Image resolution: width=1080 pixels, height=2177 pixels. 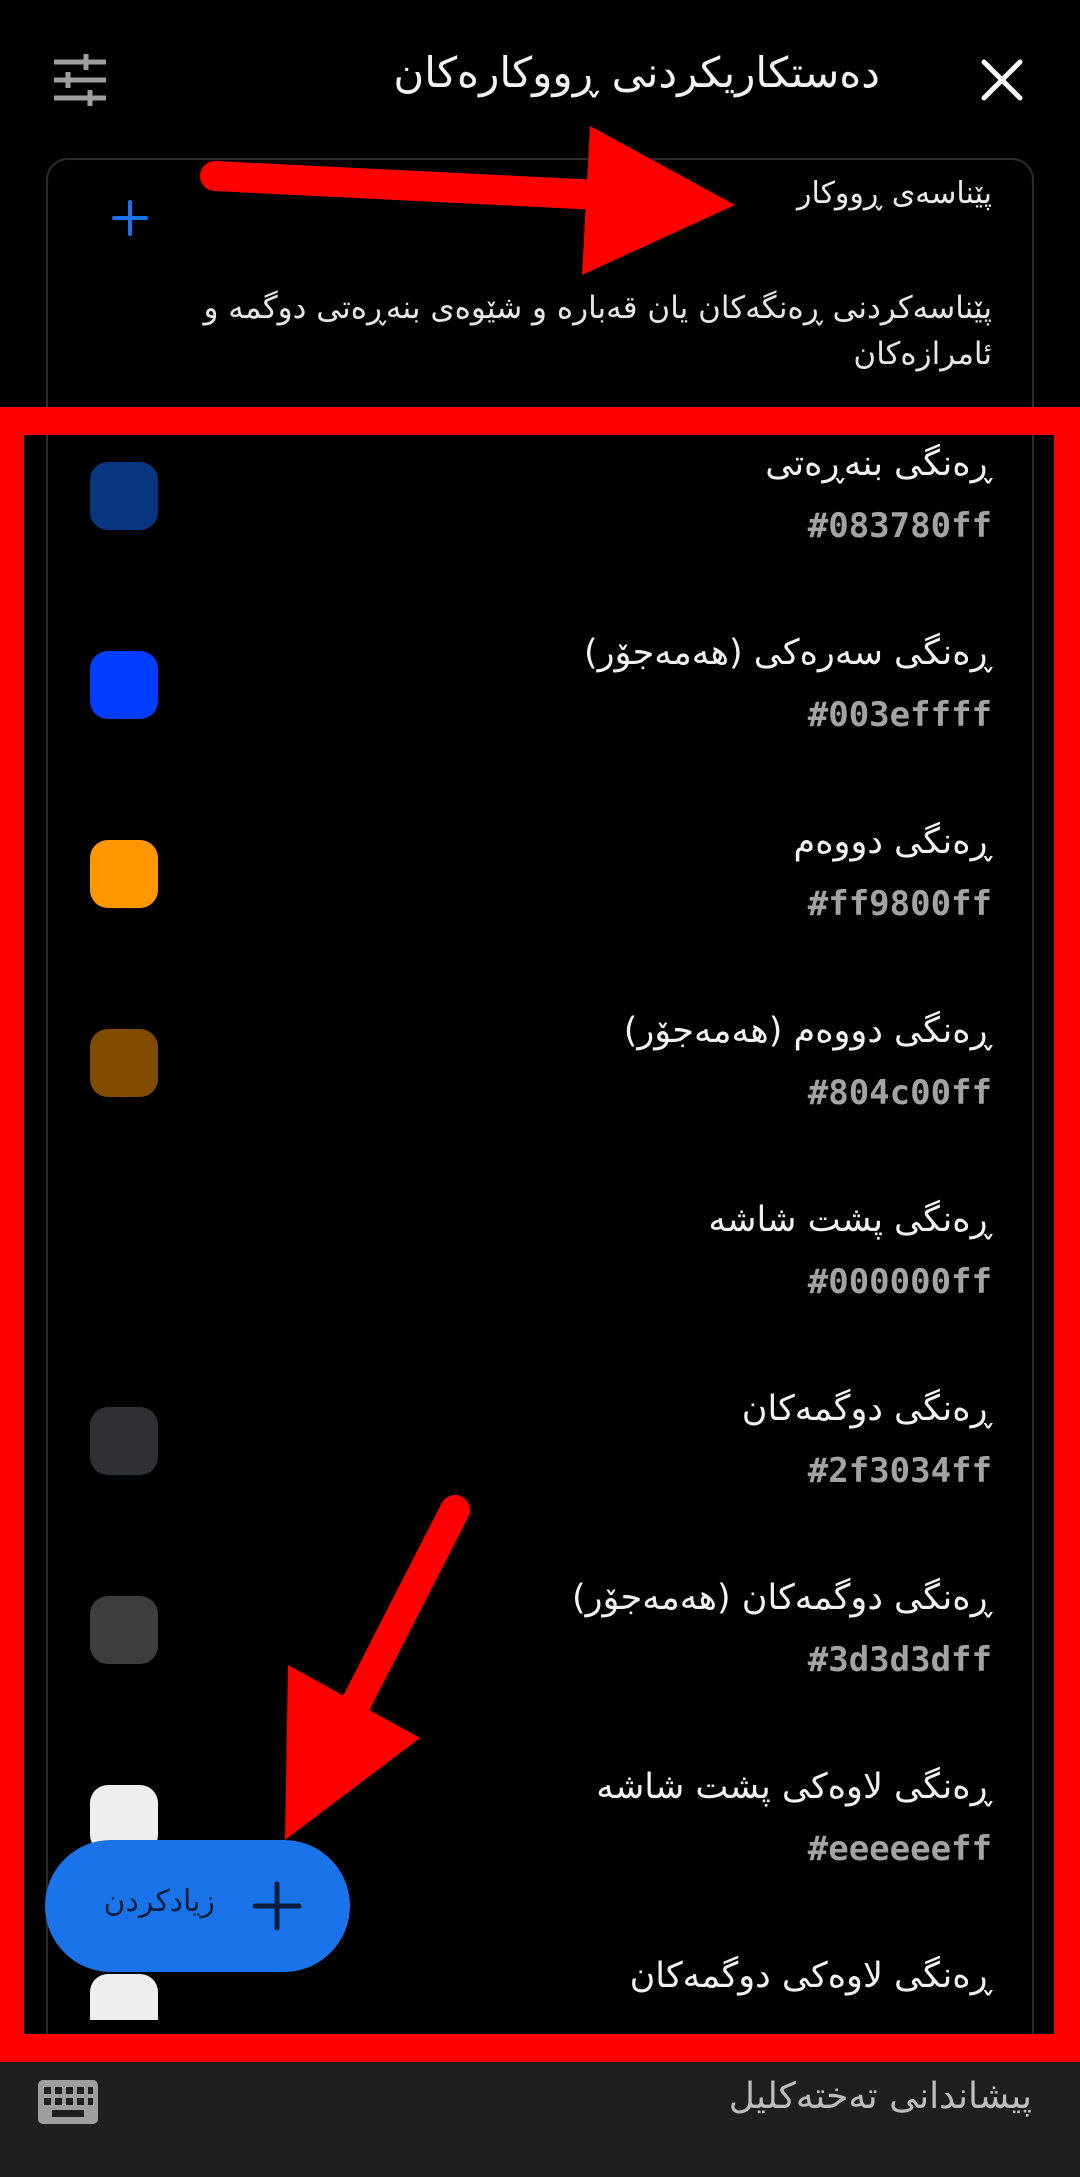 What do you see at coordinates (159, 1901) in the screenshot?
I see `add-button-label: زیادکردن` at bounding box center [159, 1901].